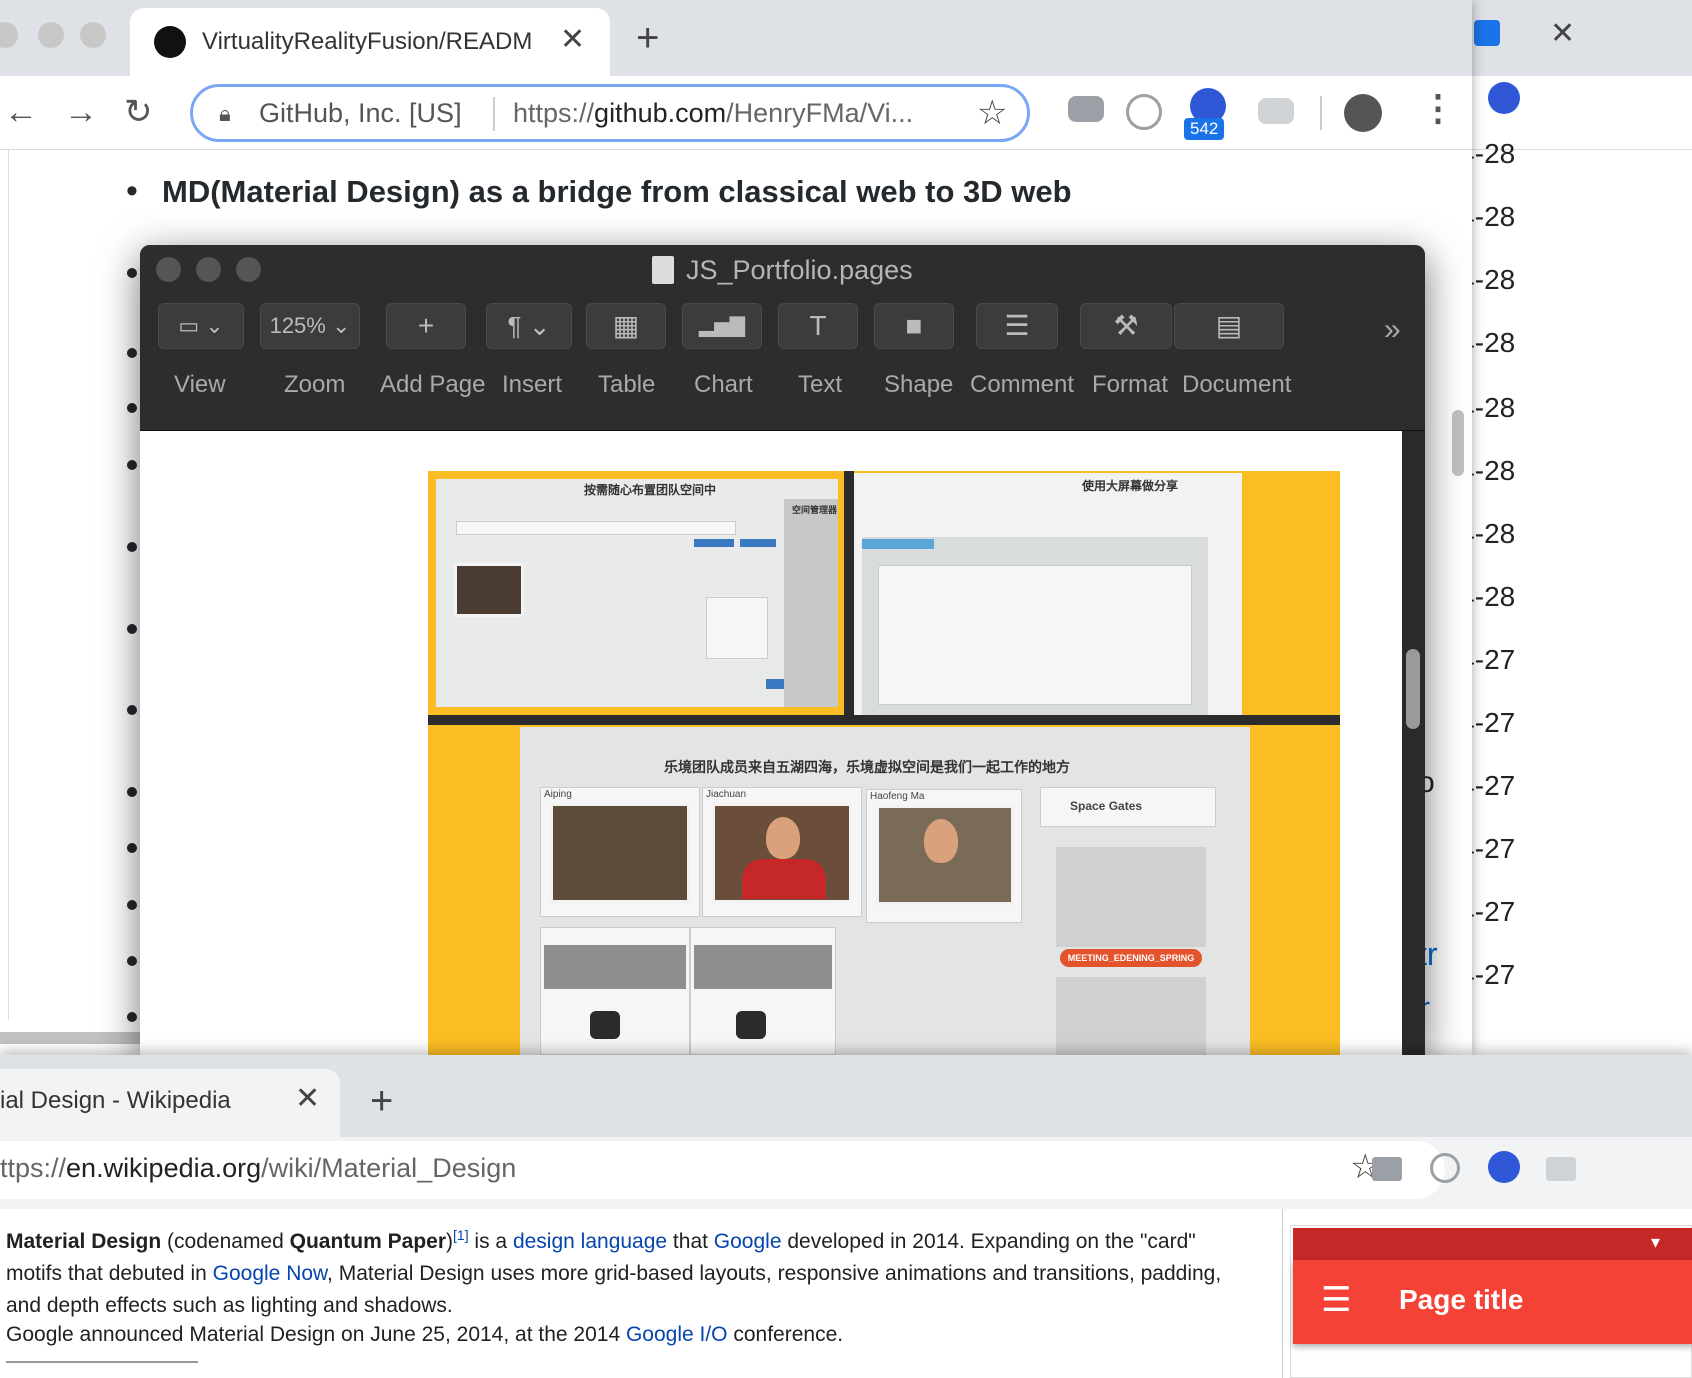 The image size is (1692, 1378). I want to click on profile-avatar-icon, so click(1363, 113).